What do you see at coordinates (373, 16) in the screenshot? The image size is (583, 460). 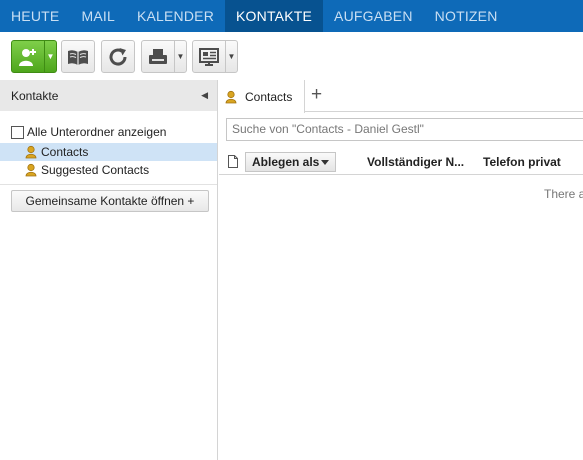 I see `nav-aufgaben: AUFGABEN` at bounding box center [373, 16].